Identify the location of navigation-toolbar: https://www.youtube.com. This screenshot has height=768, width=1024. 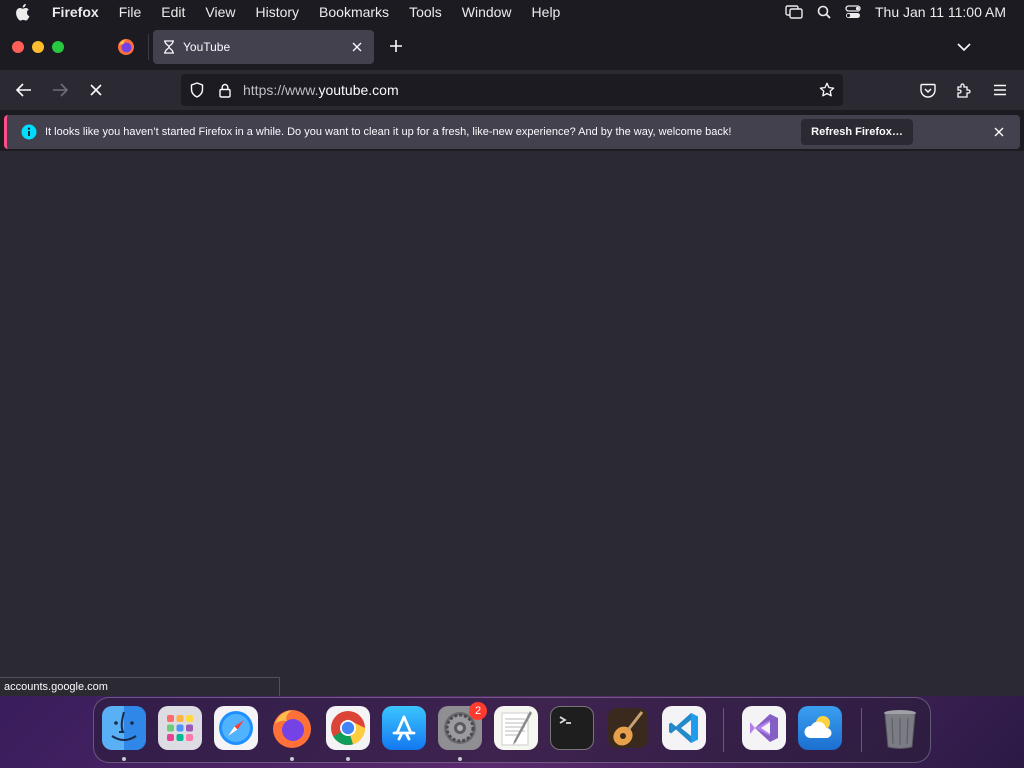
(512, 90).